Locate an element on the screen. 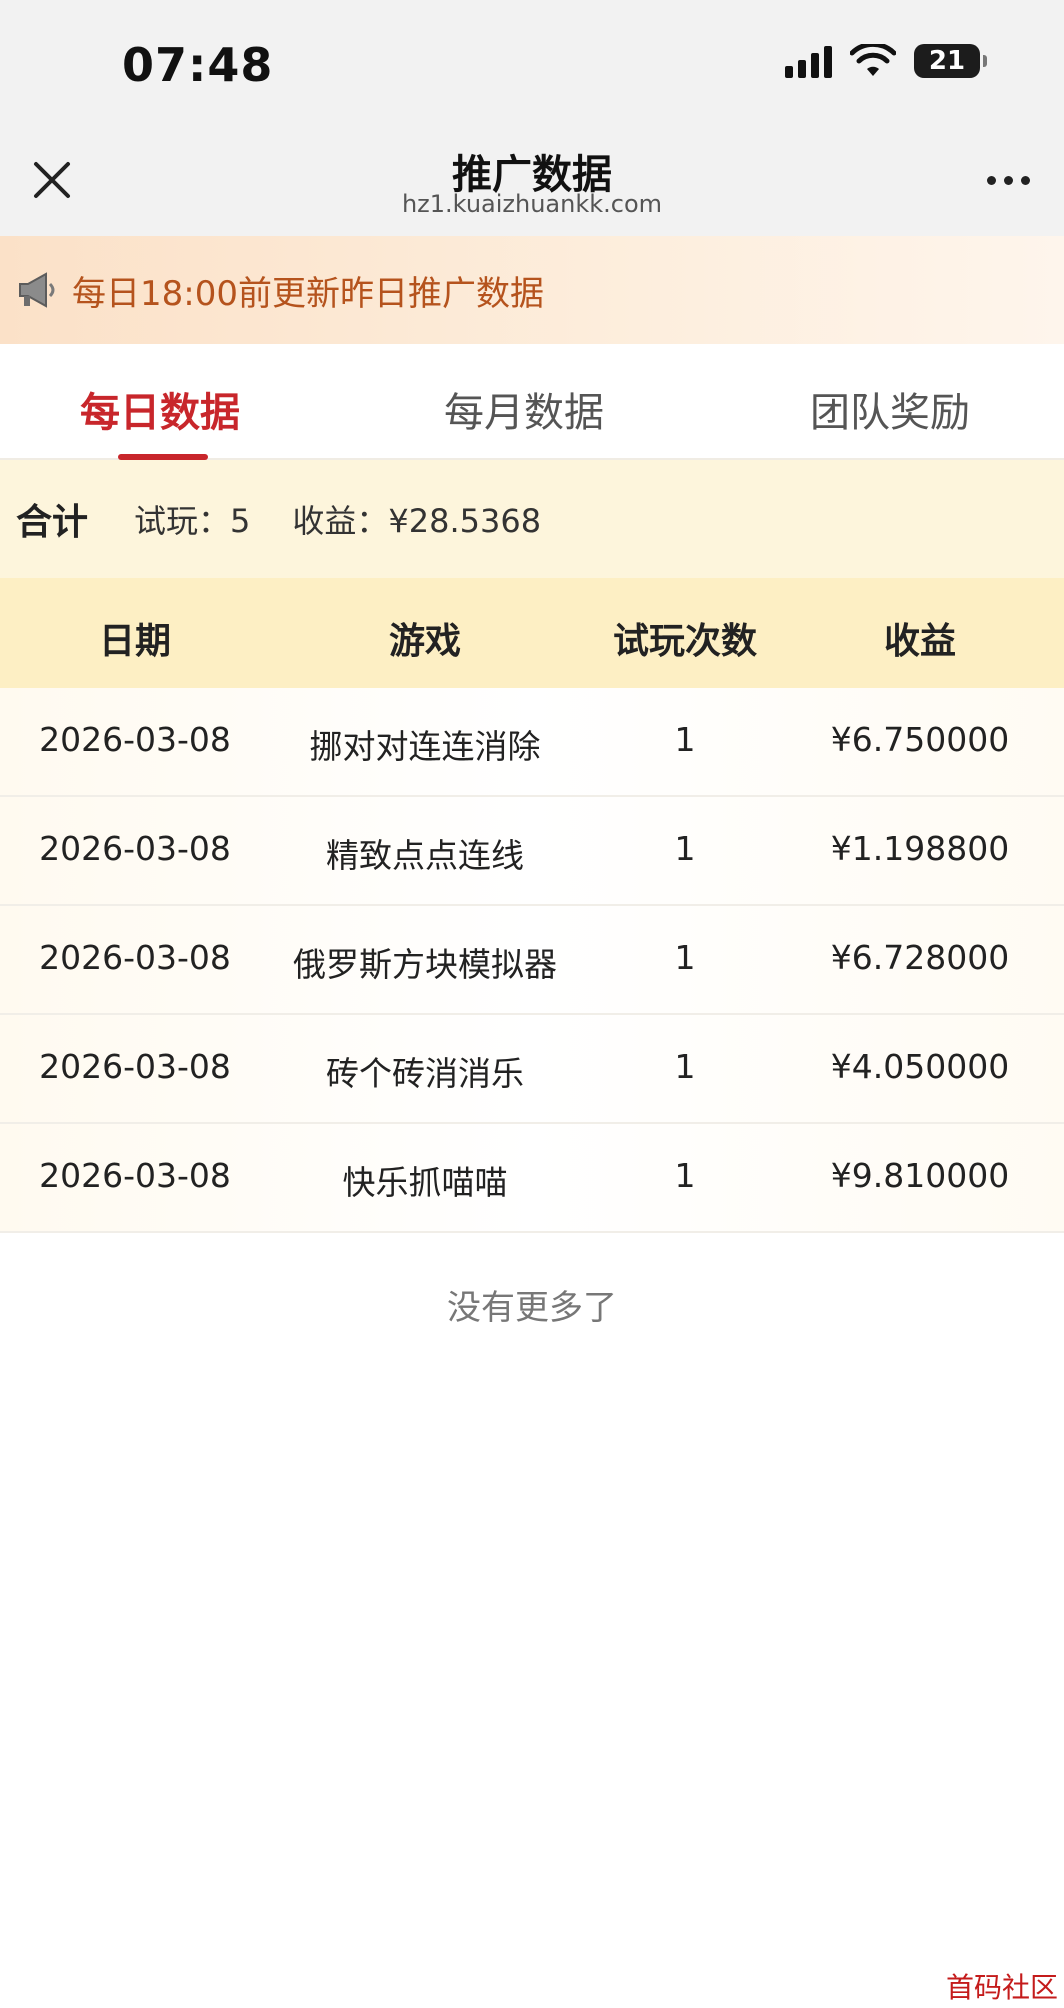 The image size is (1064, 2008). tab-team-rewards: 团队奖励 is located at coordinates (890, 409).